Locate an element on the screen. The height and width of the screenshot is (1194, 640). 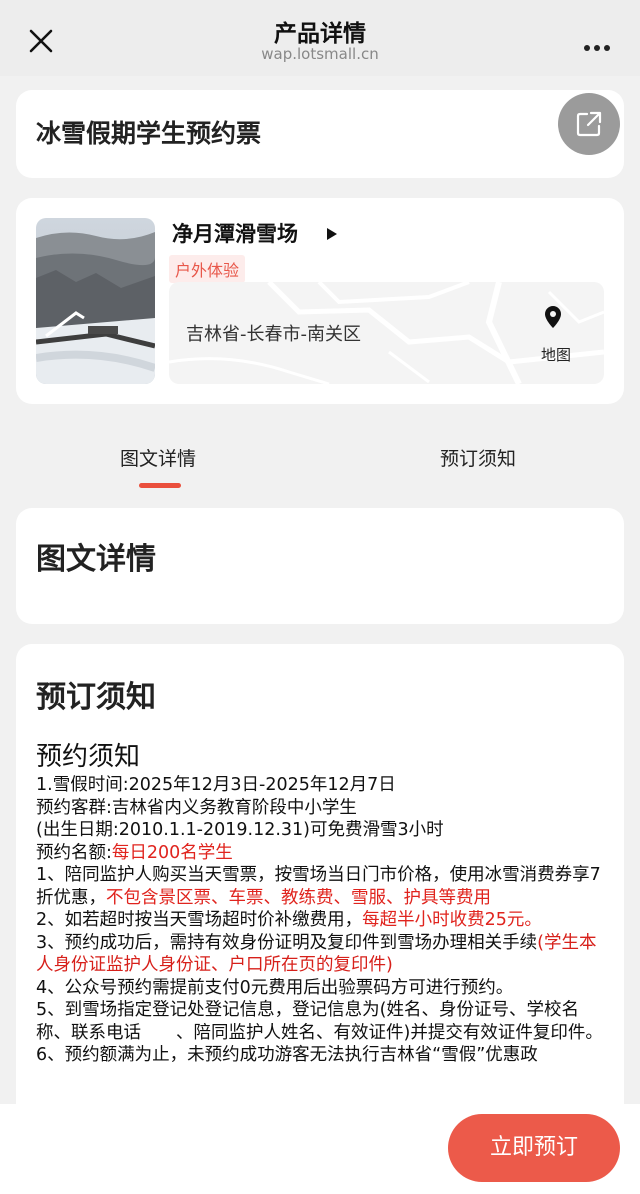
notice-line: 预约名额:每日200名学生 is located at coordinates (134, 852).